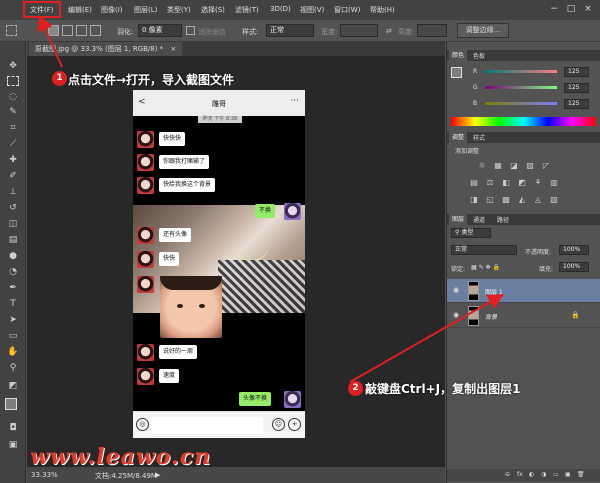  I want to click on menu-type: 类型(Y), so click(179, 10).